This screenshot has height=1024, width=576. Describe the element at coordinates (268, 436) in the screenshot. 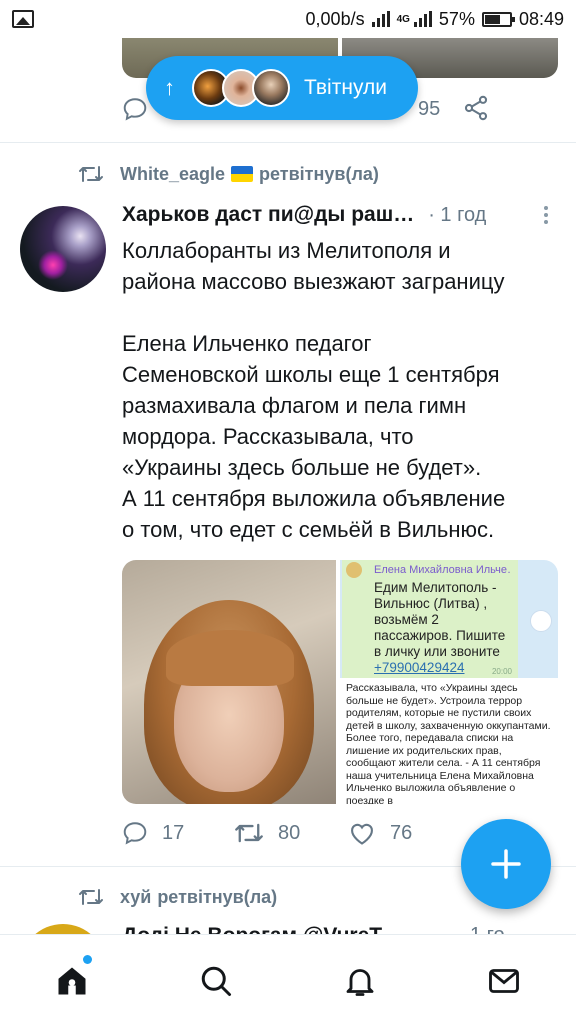

I see `tweet-line: мордора. Рассказывала, что` at that location.